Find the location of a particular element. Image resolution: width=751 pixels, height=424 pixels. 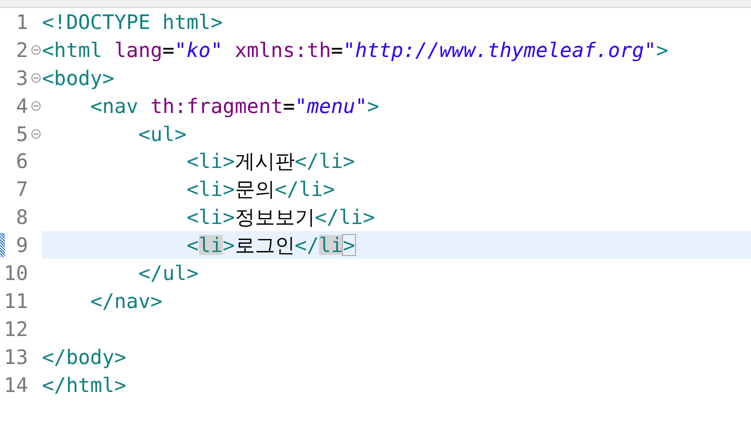

text-content: 문의 is located at coordinates (254, 189).